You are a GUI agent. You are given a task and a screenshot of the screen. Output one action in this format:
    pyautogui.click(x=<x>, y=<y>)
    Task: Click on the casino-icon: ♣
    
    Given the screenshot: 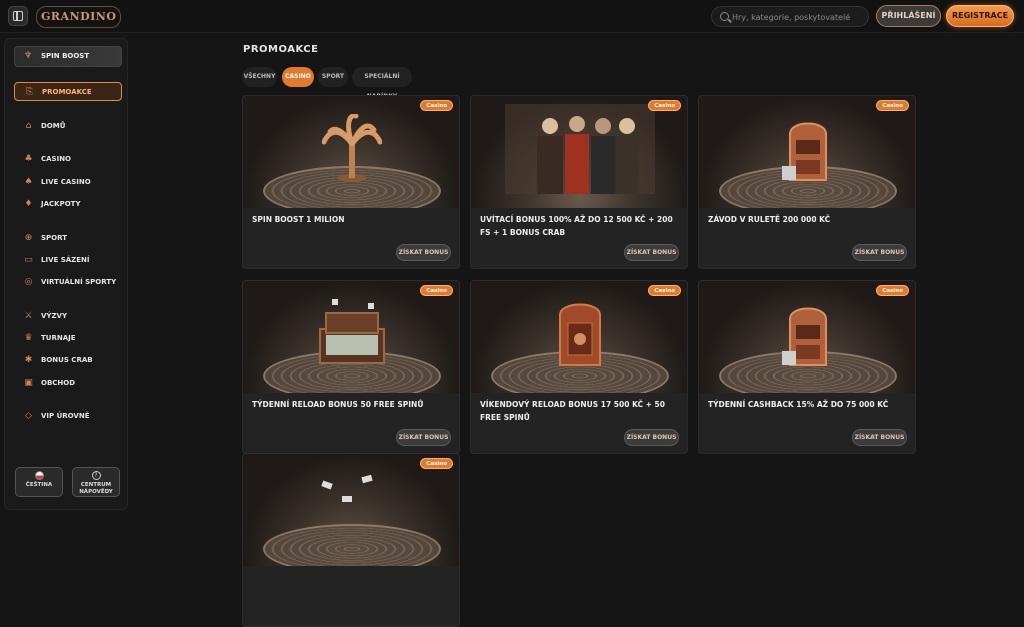 What is the action you would take?
    pyautogui.click(x=28, y=159)
    